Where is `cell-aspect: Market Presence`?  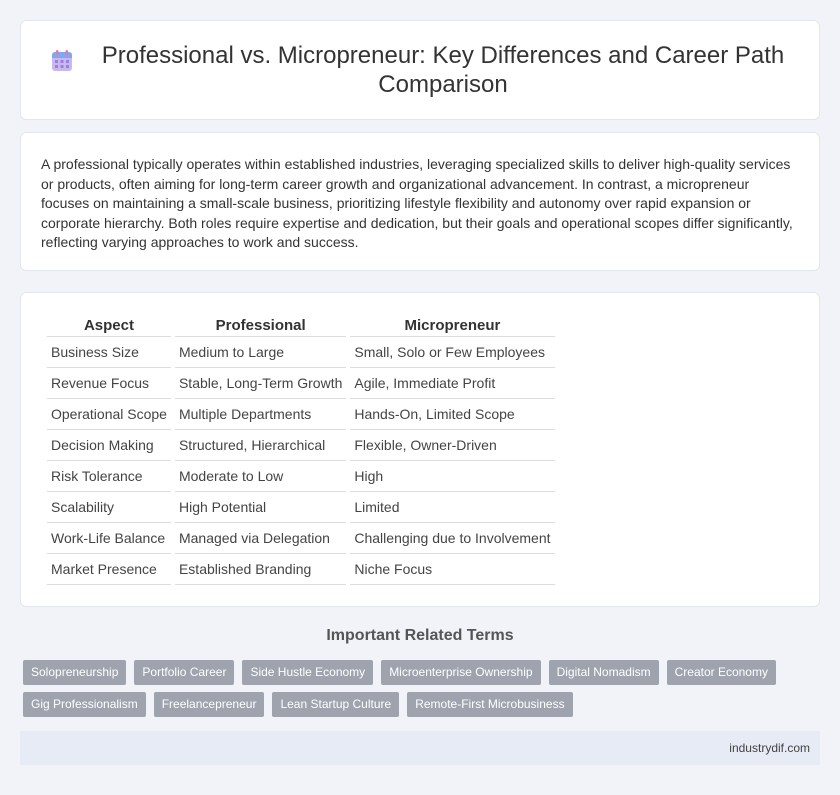
cell-aspect: Market Presence is located at coordinates (109, 569).